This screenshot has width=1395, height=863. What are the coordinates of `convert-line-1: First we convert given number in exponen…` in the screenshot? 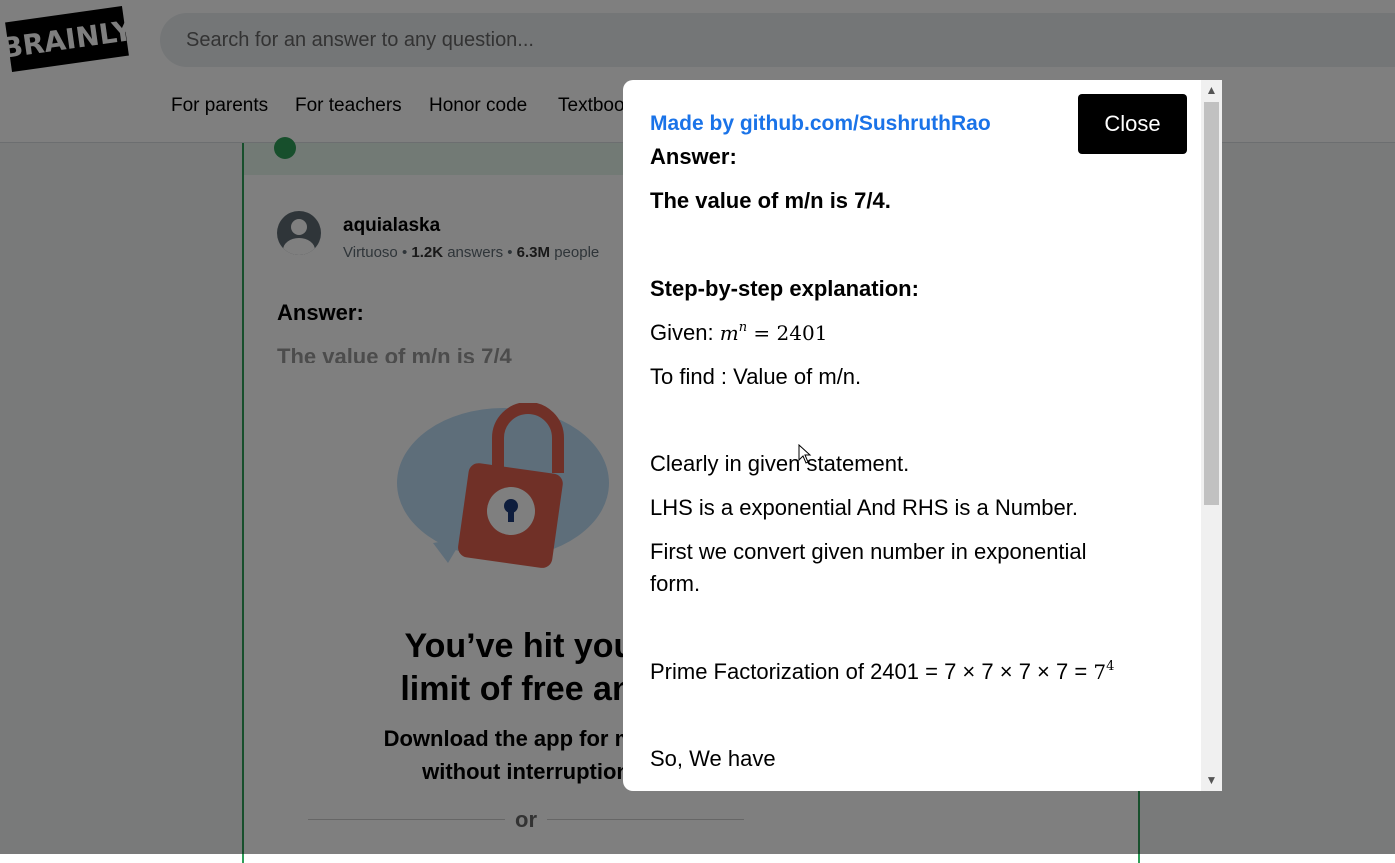 It's located at (868, 551).